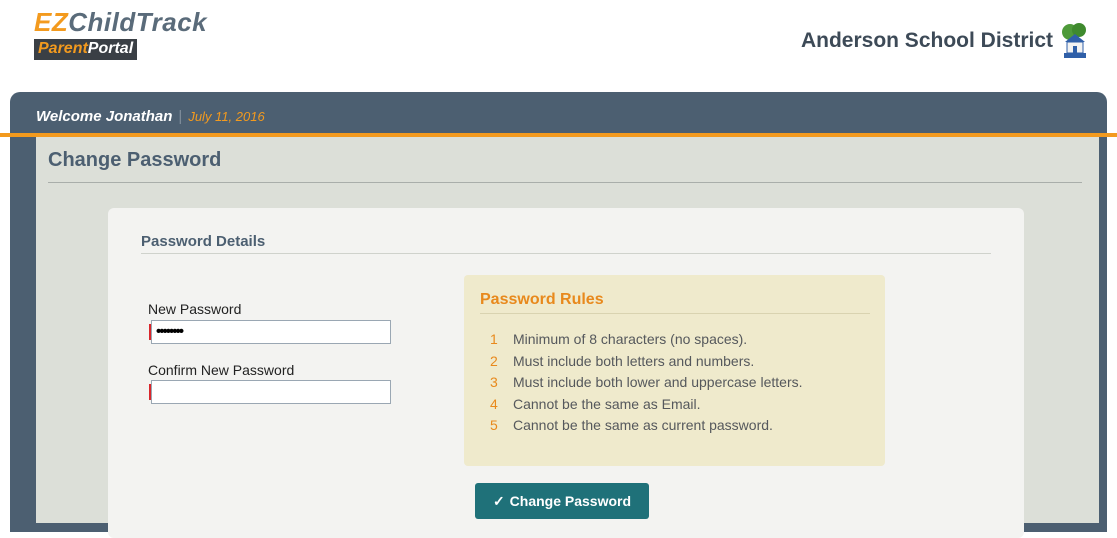 Image resolution: width=1117 pixels, height=538 pixels. Describe the element at coordinates (270, 332) in the screenshot. I see `new-password-input: ••••••••` at that location.